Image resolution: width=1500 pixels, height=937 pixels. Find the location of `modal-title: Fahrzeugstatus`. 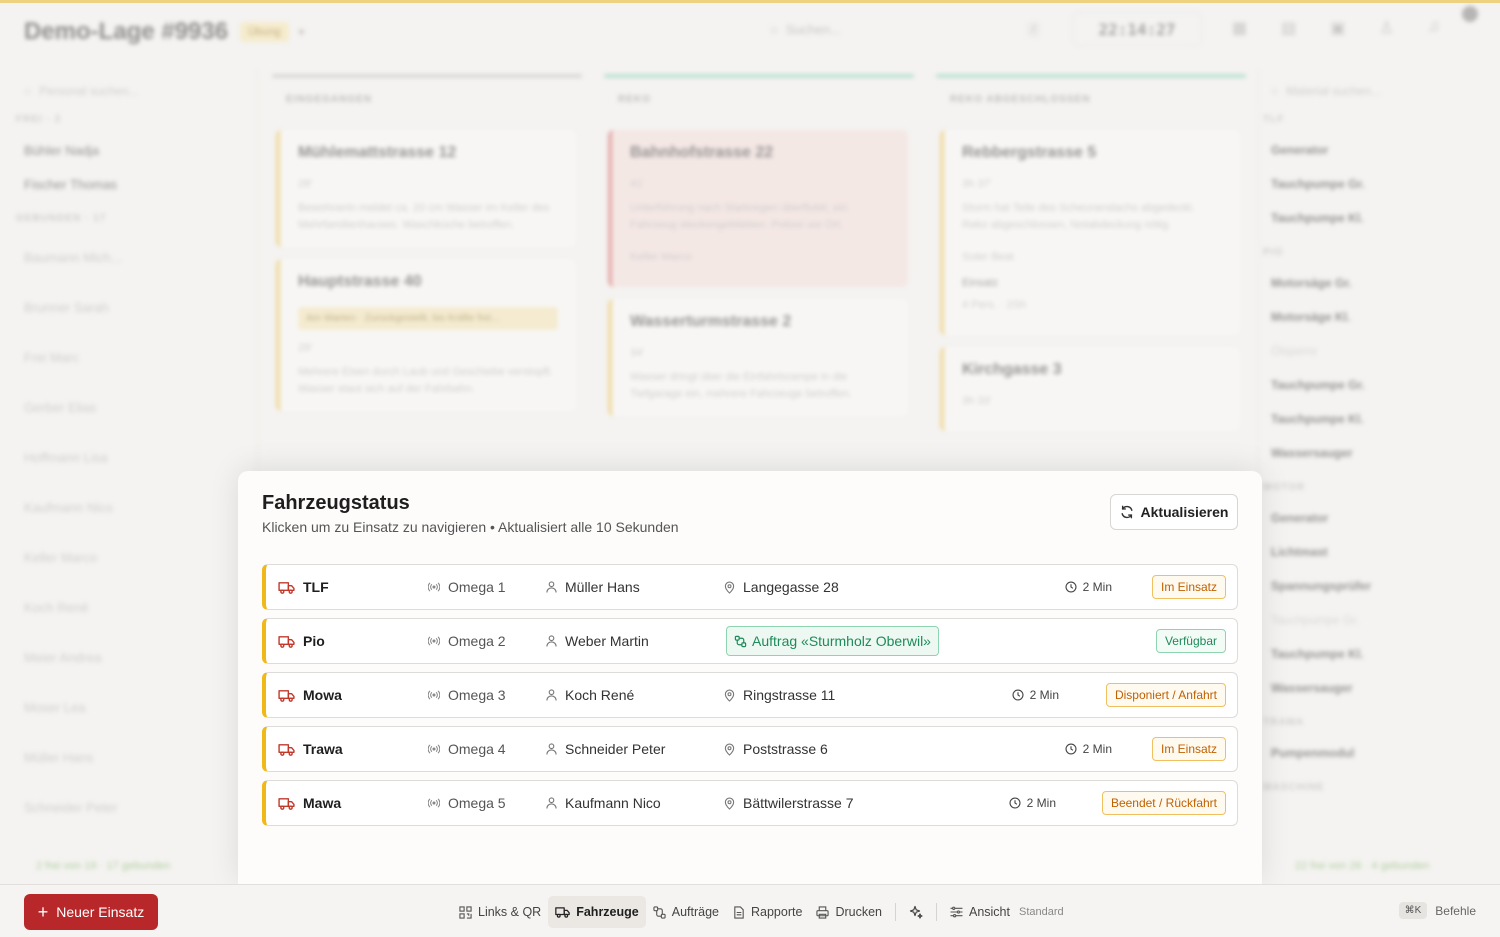

modal-title: Fahrzeugstatus is located at coordinates (336, 503).